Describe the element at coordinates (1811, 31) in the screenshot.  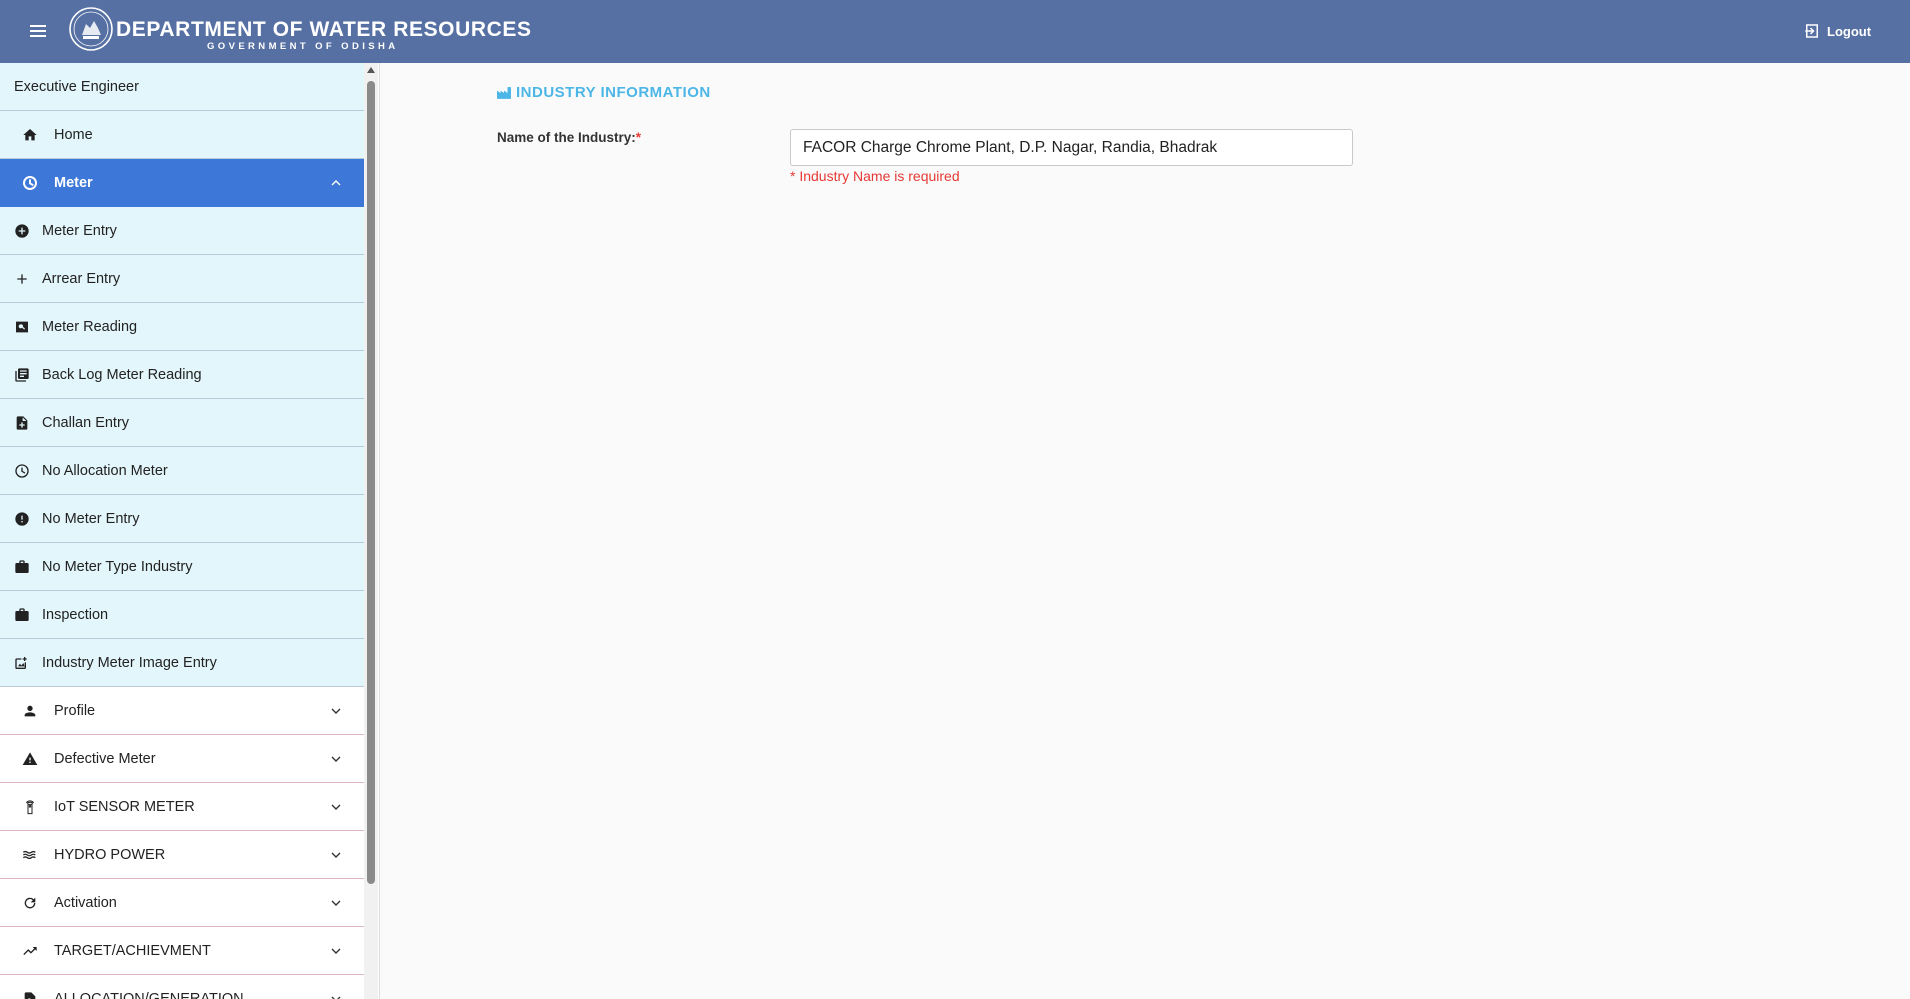
I see `logout-icon` at that location.